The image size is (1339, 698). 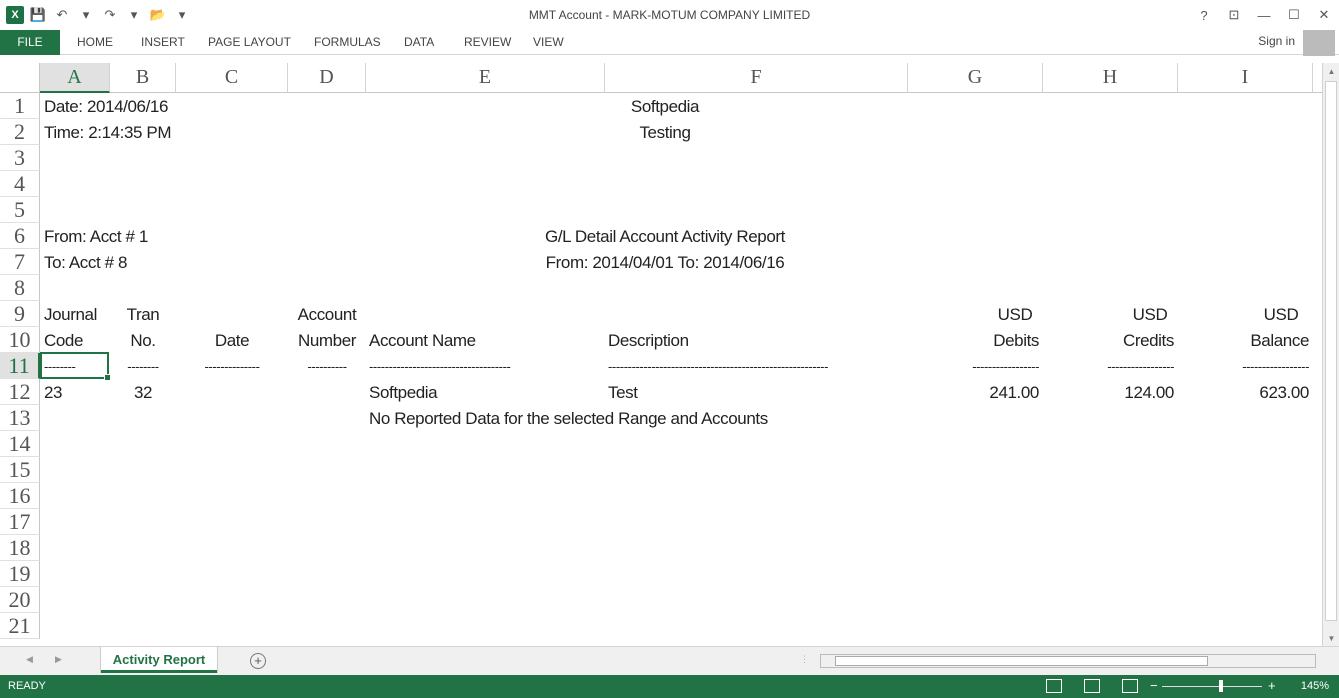 What do you see at coordinates (20, 78) in the screenshot?
I see `select-all-corner` at bounding box center [20, 78].